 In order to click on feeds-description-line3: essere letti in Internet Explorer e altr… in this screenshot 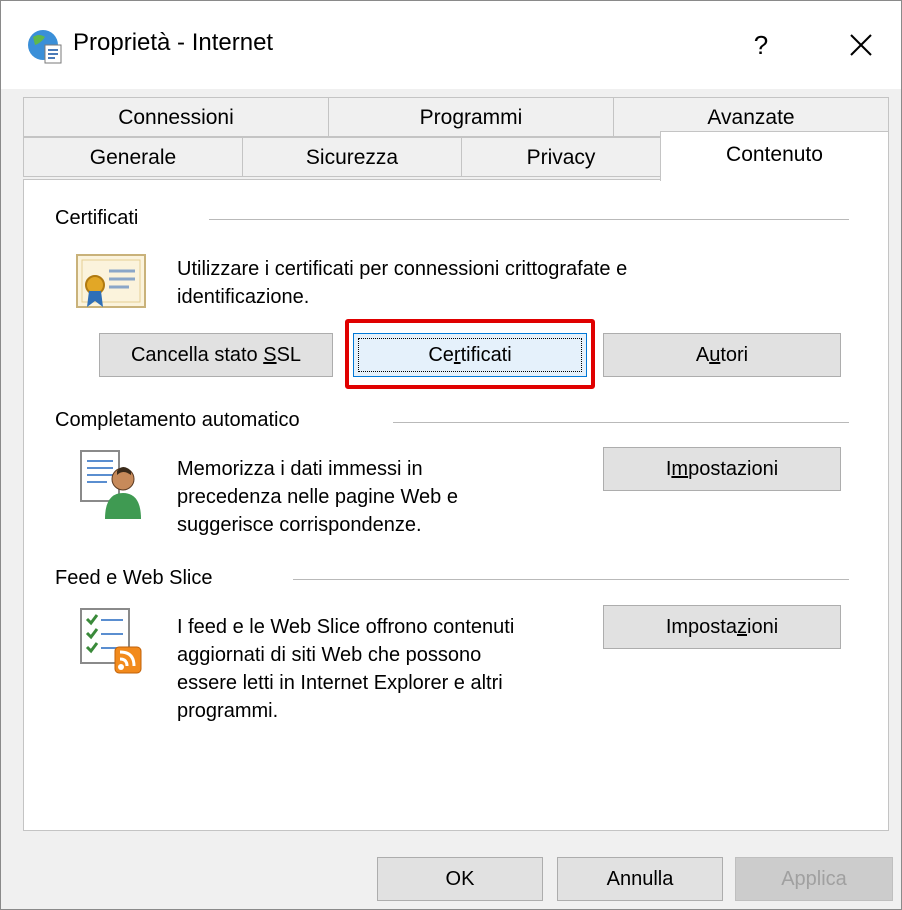, I will do `click(340, 683)`.